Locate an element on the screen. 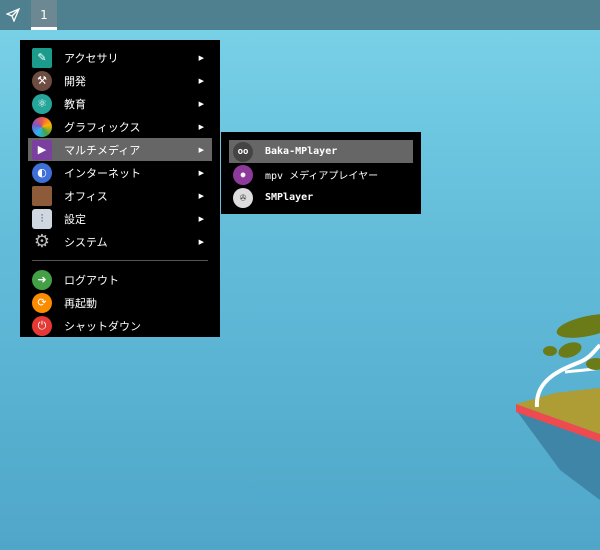 Image resolution: width=600 pixels, height=550 pixels. menu-item-label: Baka-MPlayer is located at coordinates (301, 151).